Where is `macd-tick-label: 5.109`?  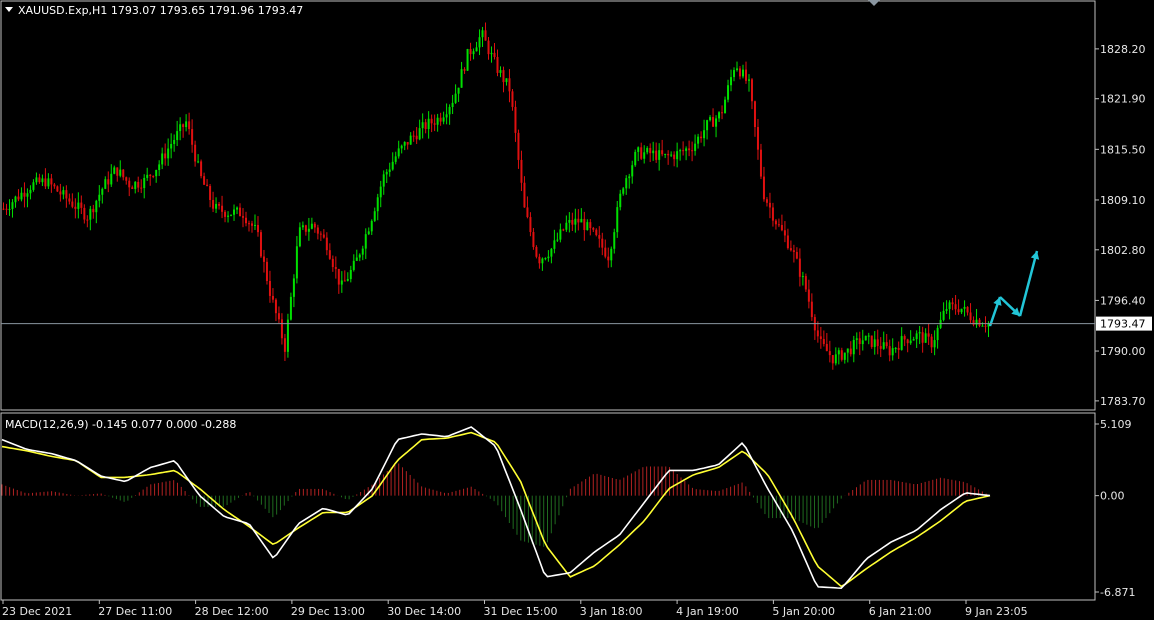
macd-tick-label: 5.109 is located at coordinates (1116, 424).